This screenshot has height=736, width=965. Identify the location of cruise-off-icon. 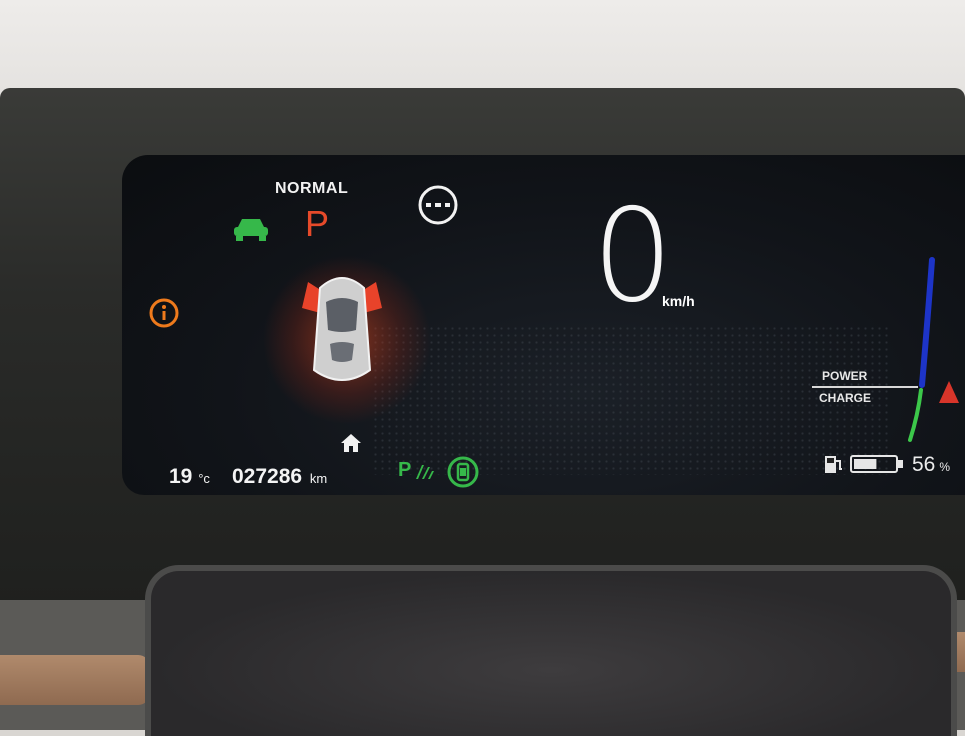
(438, 205).